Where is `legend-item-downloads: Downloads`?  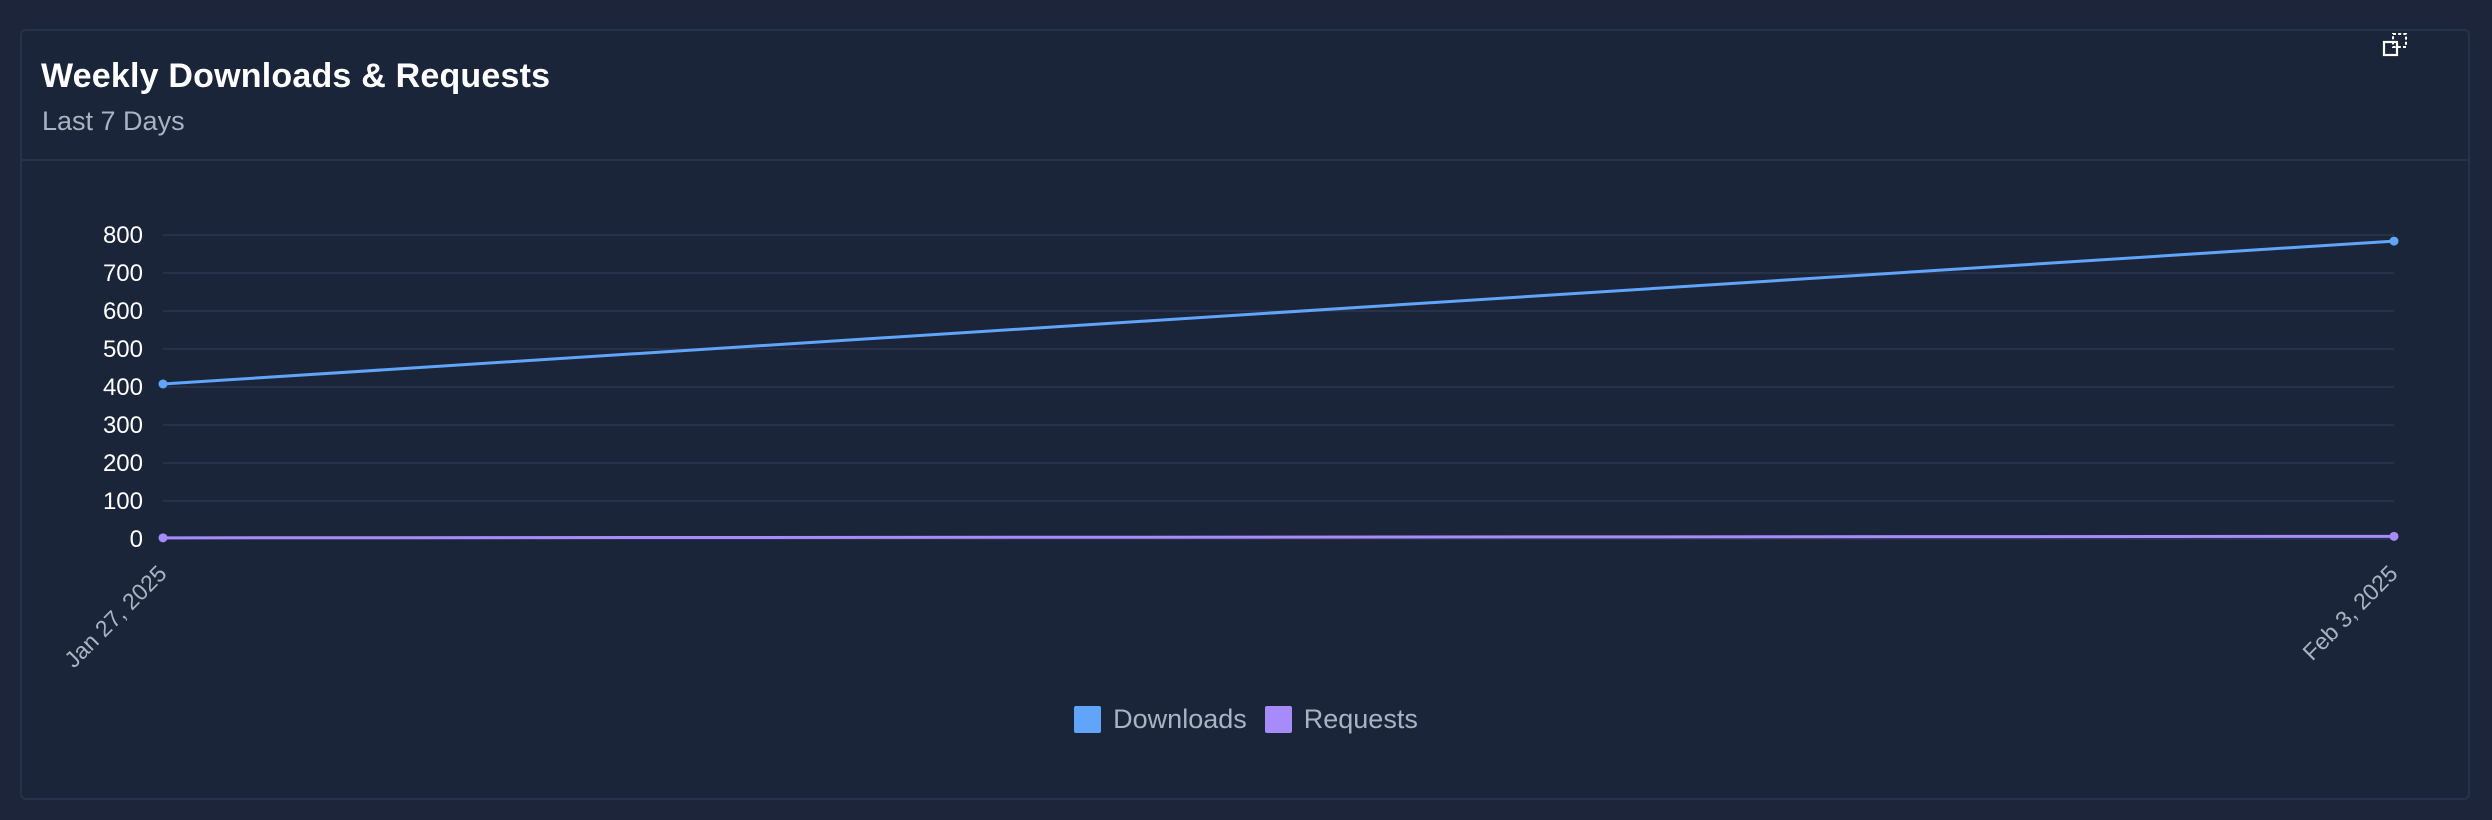
legend-item-downloads: Downloads is located at coordinates (1160, 719).